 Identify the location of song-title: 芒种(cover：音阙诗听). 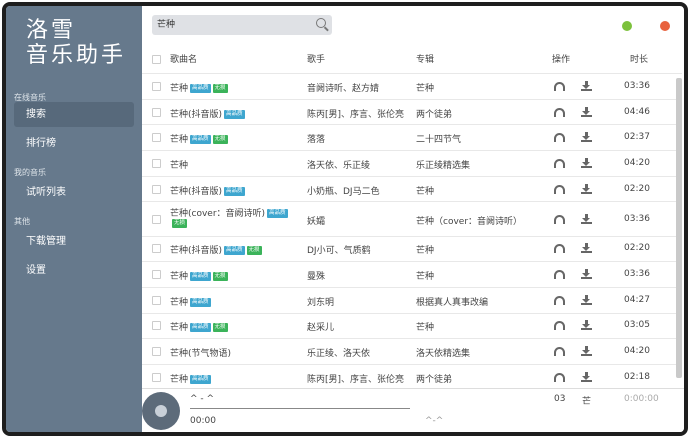
(218, 213).